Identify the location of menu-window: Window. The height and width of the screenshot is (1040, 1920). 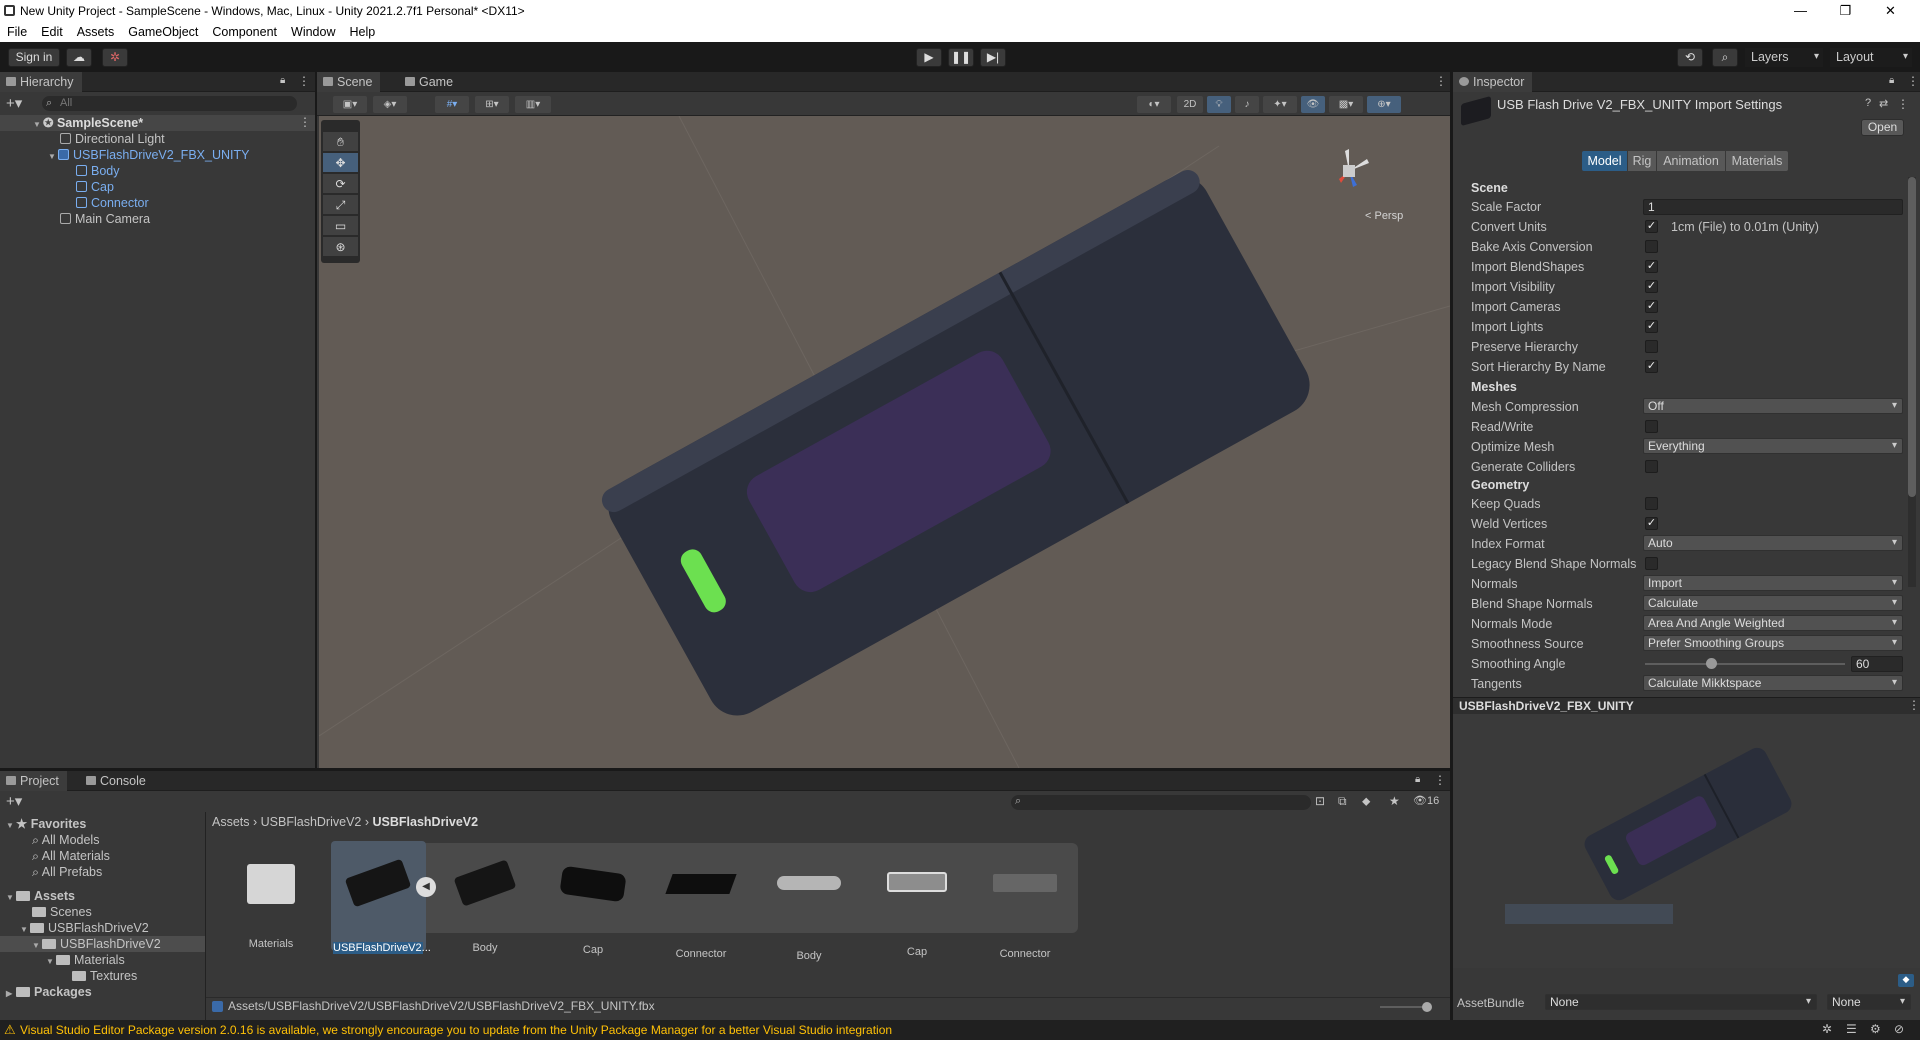
(313, 32).